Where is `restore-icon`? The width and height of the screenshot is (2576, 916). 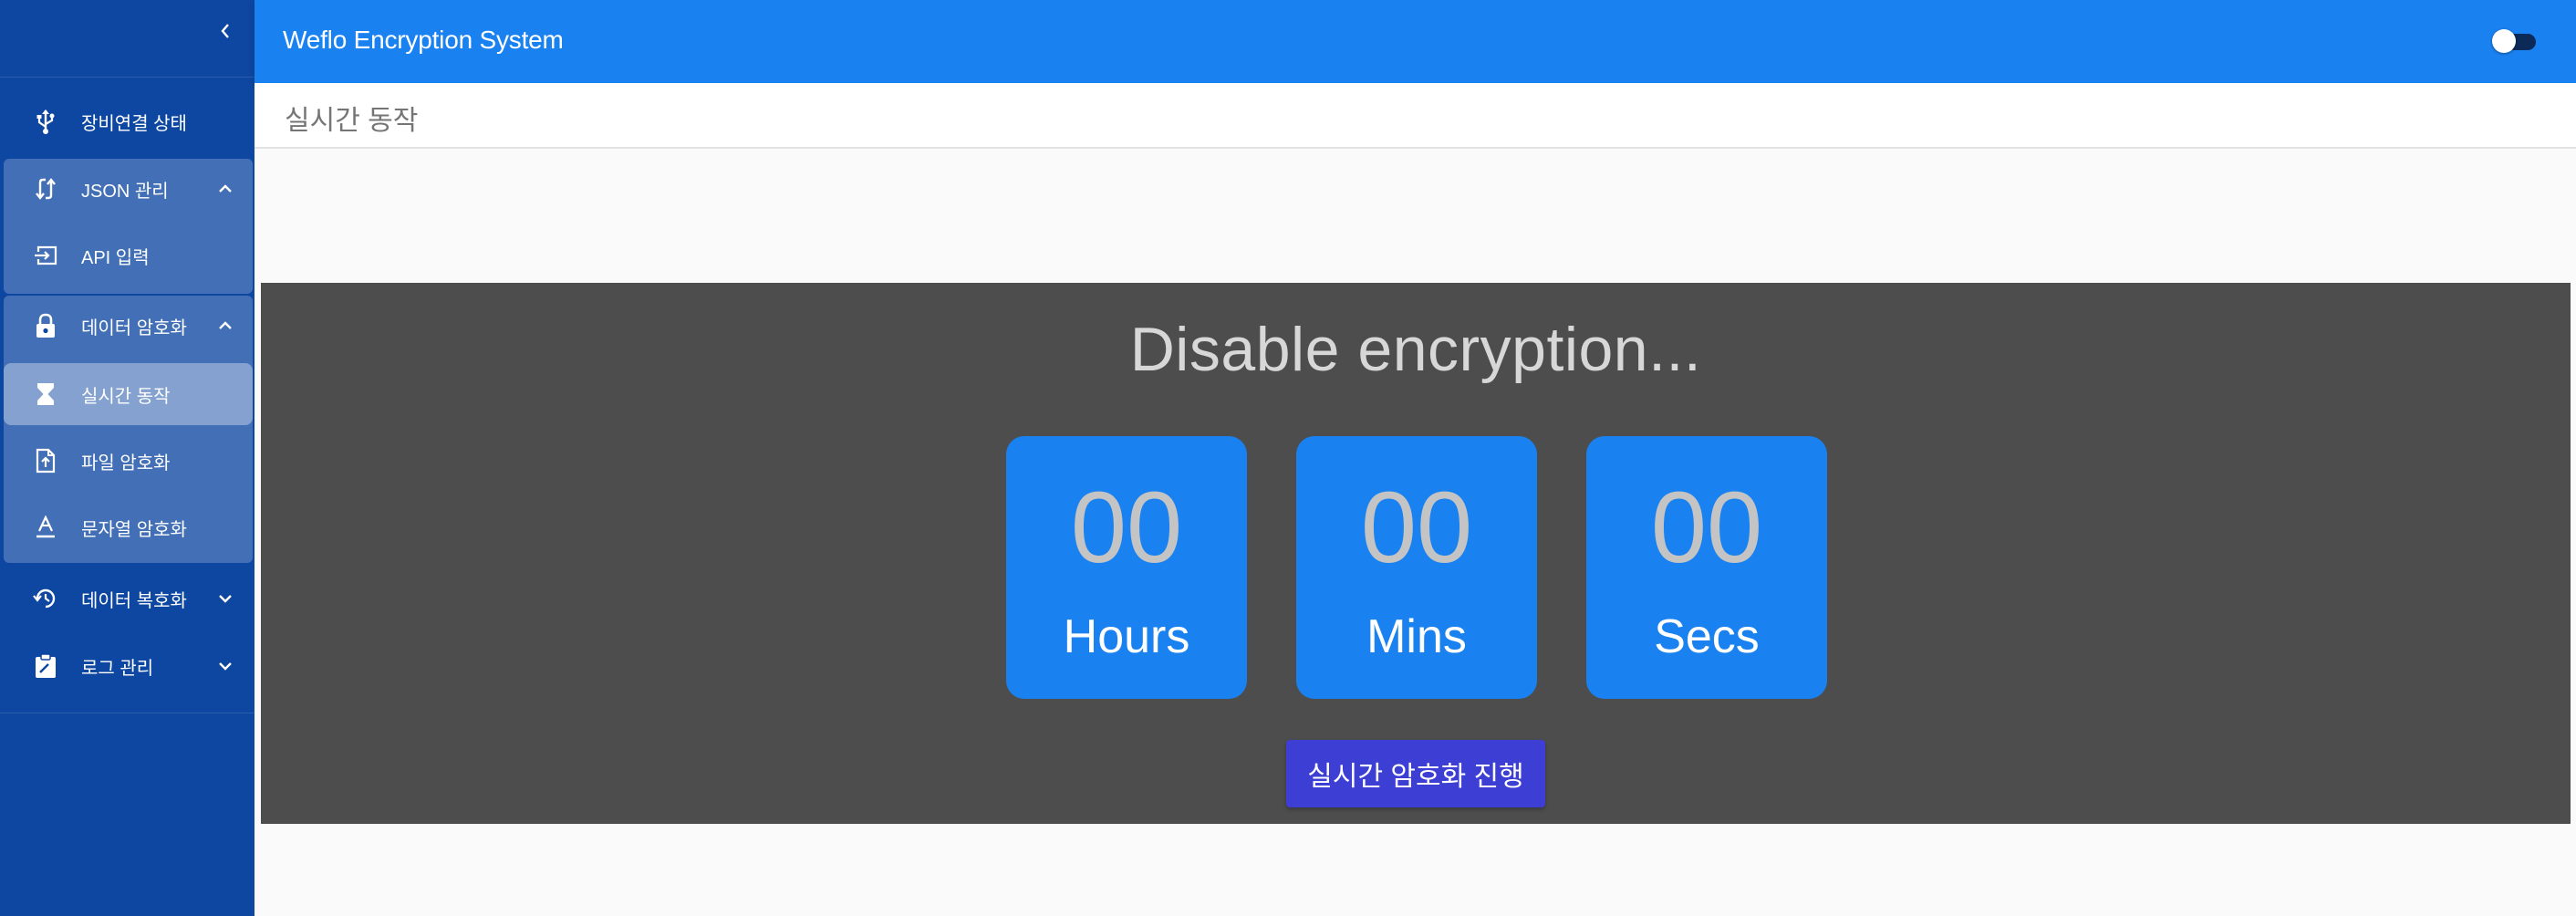
restore-icon is located at coordinates (45, 598).